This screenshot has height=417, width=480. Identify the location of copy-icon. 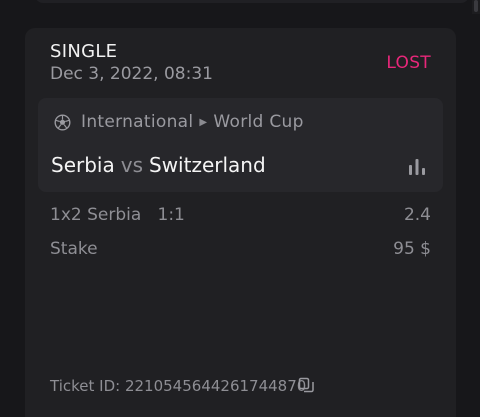
(306, 385).